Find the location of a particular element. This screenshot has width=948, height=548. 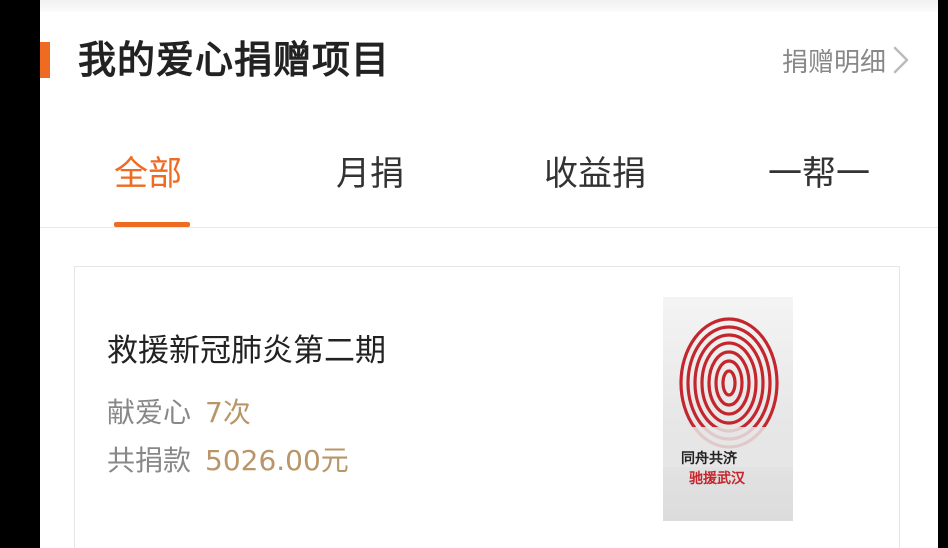

donation-details-link: 捐赠明细 is located at coordinates (846, 60).